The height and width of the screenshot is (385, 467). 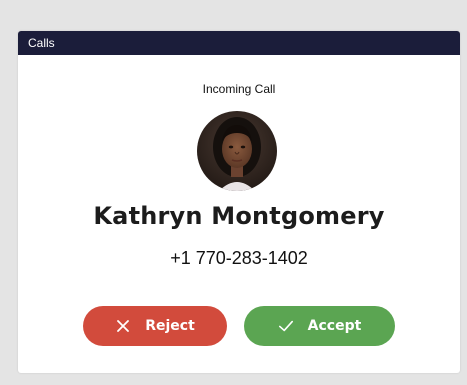 I want to click on call-status-label: Incoming Call, so click(x=239, y=89).